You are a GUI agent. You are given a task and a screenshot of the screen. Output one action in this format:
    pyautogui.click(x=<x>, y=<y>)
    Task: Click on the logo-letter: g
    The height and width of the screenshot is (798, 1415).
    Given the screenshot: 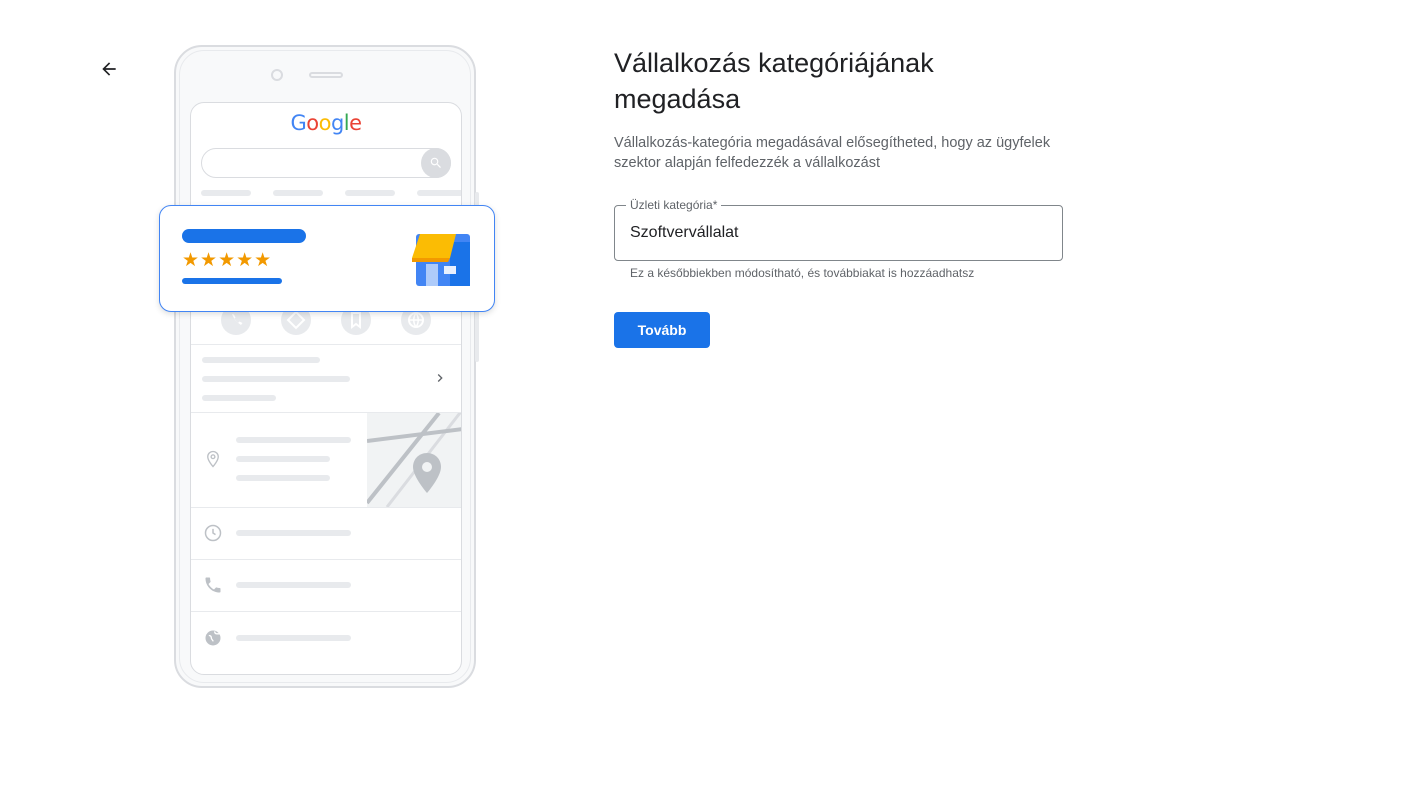 What is the action you would take?
    pyautogui.click(x=337, y=123)
    